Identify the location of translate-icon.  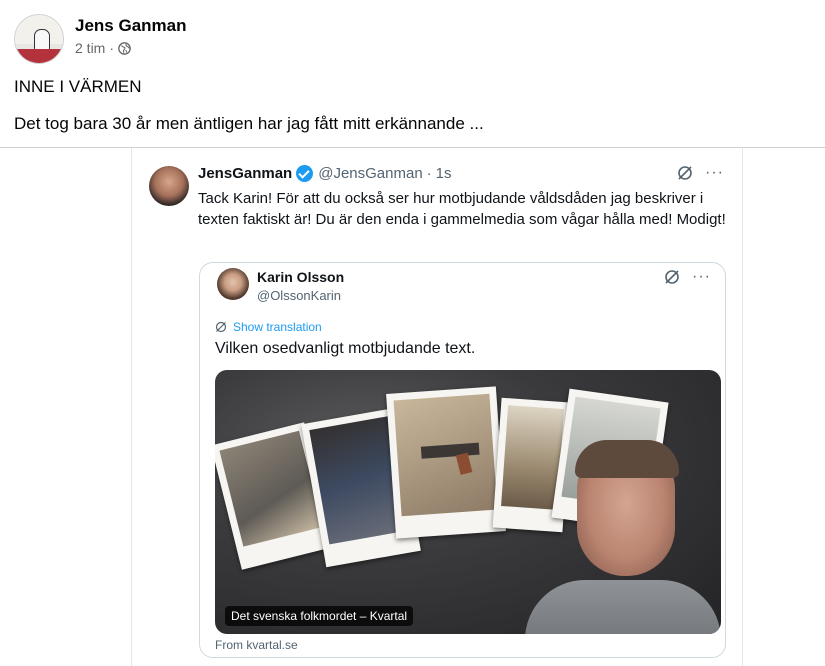
(221, 327).